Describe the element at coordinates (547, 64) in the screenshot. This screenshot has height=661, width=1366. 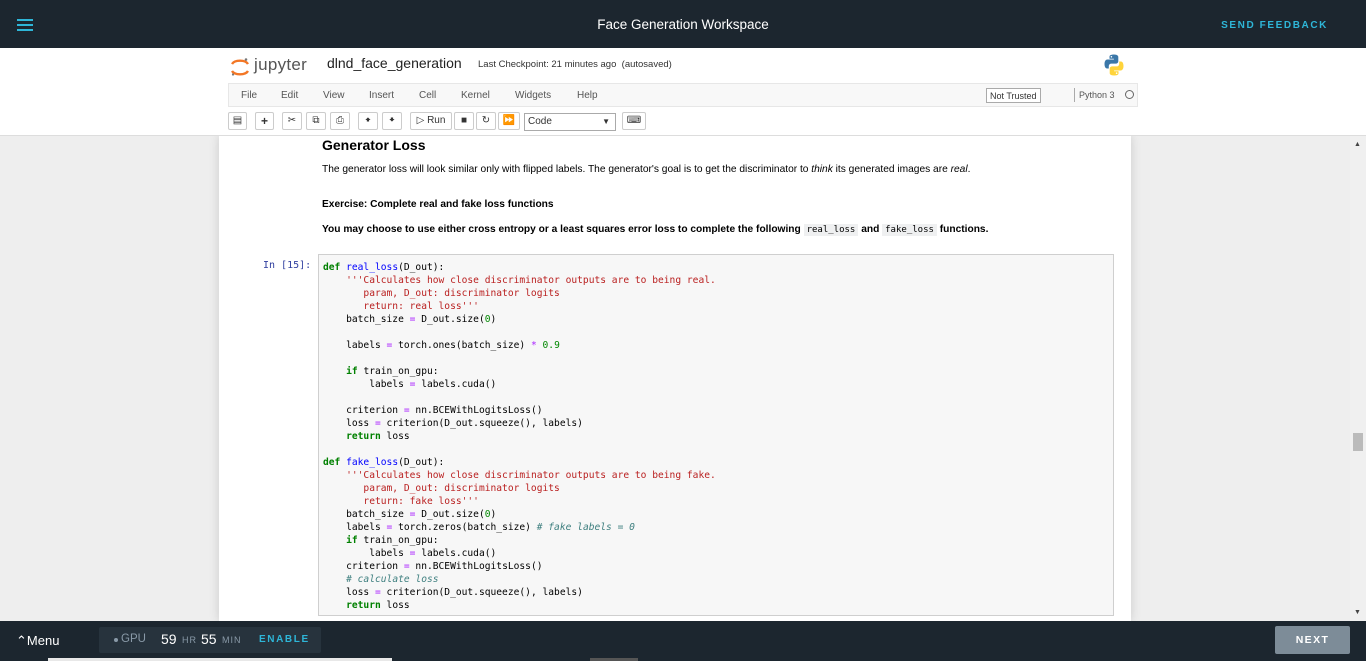
I see `checkpoint-text: Last Checkpoint: 21 minutes ago` at that location.